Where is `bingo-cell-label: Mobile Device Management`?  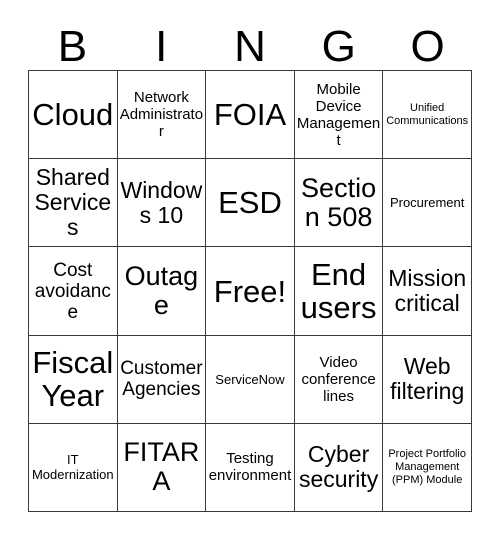
bingo-cell-label: Mobile Device Management is located at coordinates (338, 114).